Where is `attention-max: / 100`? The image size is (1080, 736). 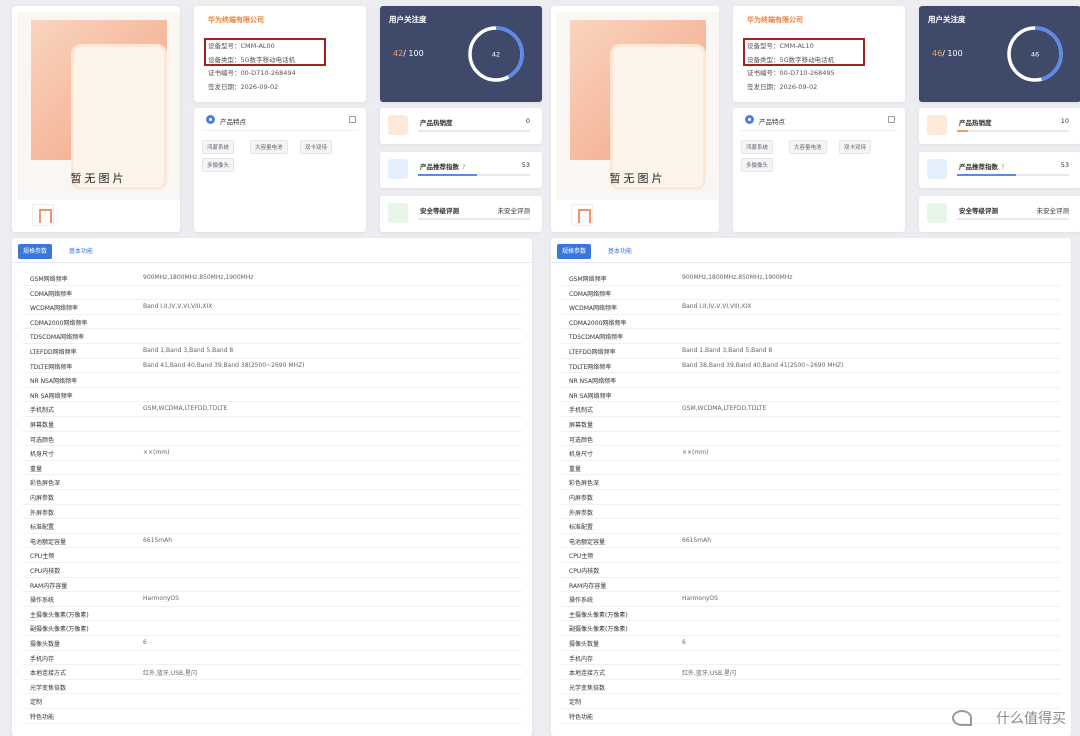 attention-max: / 100 is located at coordinates (413, 53).